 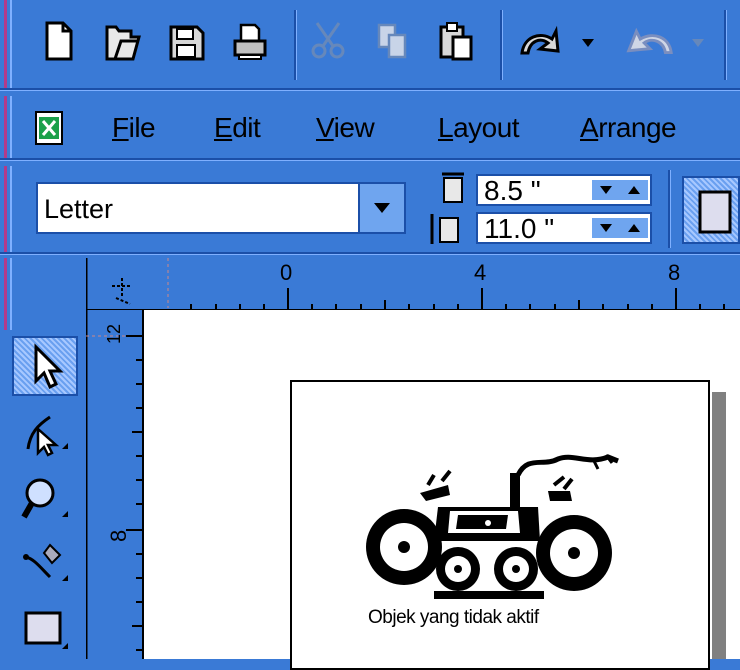 I want to click on print-icon, so click(x=250, y=41).